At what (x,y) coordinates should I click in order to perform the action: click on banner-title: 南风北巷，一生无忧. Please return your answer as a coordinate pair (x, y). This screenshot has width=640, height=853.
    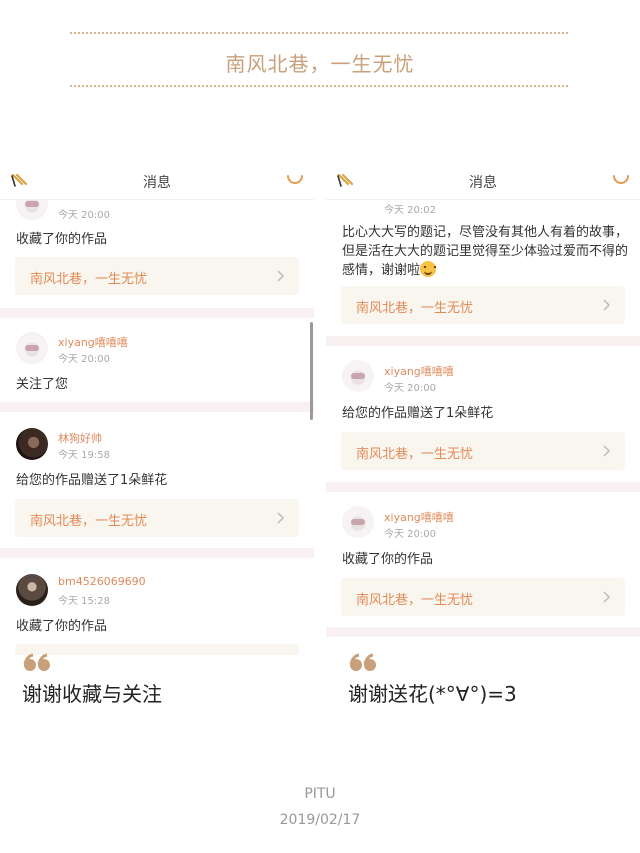
    Looking at the image, I should click on (320, 64).